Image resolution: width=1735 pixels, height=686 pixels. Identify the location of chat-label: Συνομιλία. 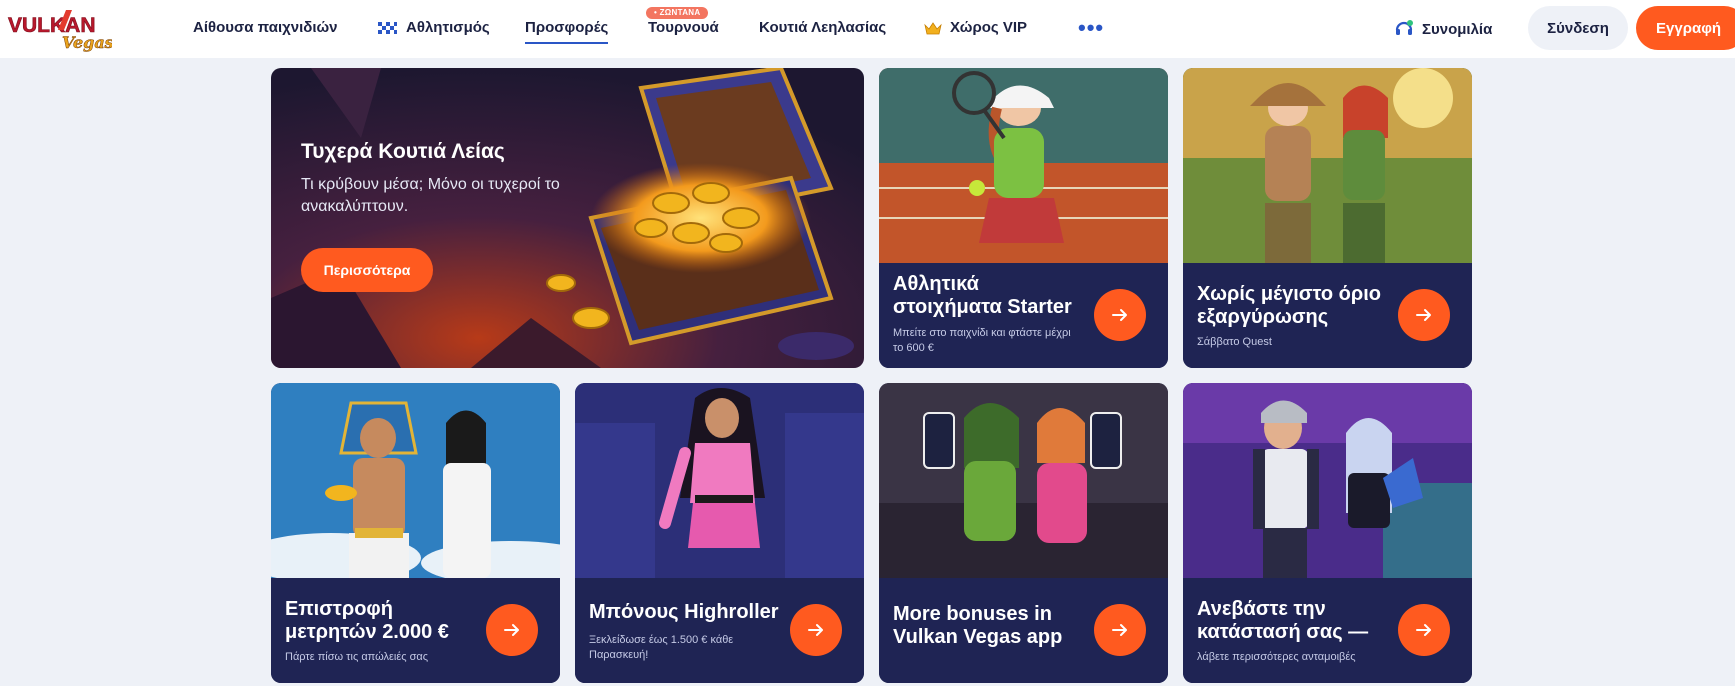
(1457, 29).